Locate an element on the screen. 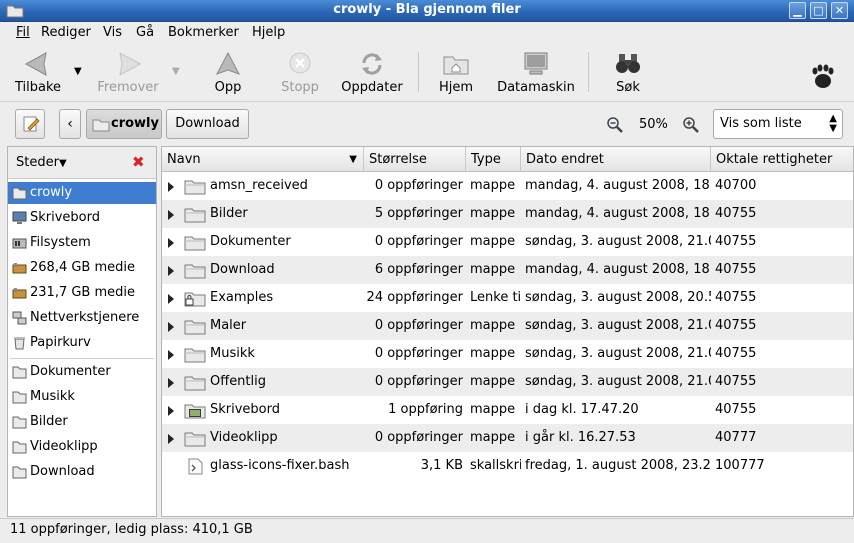 The image size is (854, 543). sidebar-item-trash: Papirkurv is located at coordinates (82, 343).